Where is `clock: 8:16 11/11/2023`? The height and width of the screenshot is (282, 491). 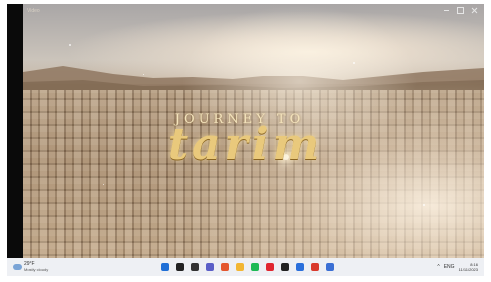 clock: 8:16 11/11/2023 is located at coordinates (468, 267).